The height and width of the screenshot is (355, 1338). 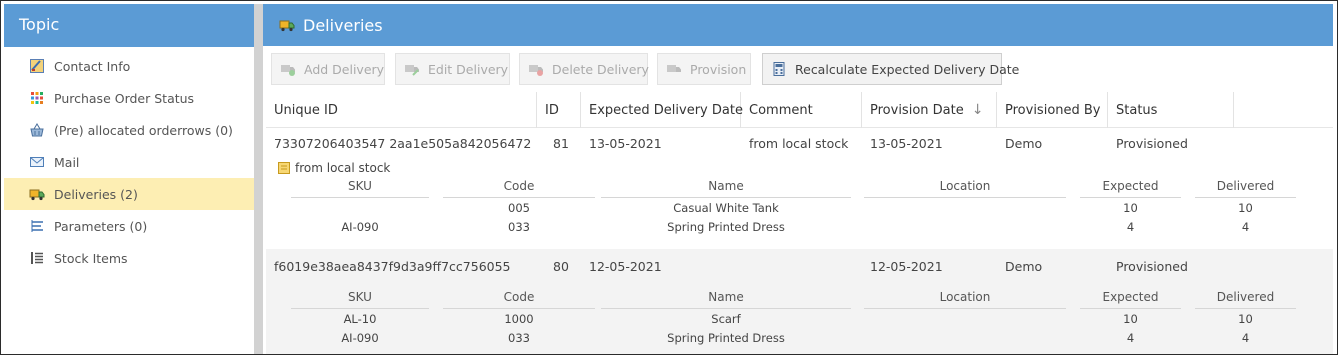 I want to click on sidebar-item-label: Mail, so click(x=67, y=162).